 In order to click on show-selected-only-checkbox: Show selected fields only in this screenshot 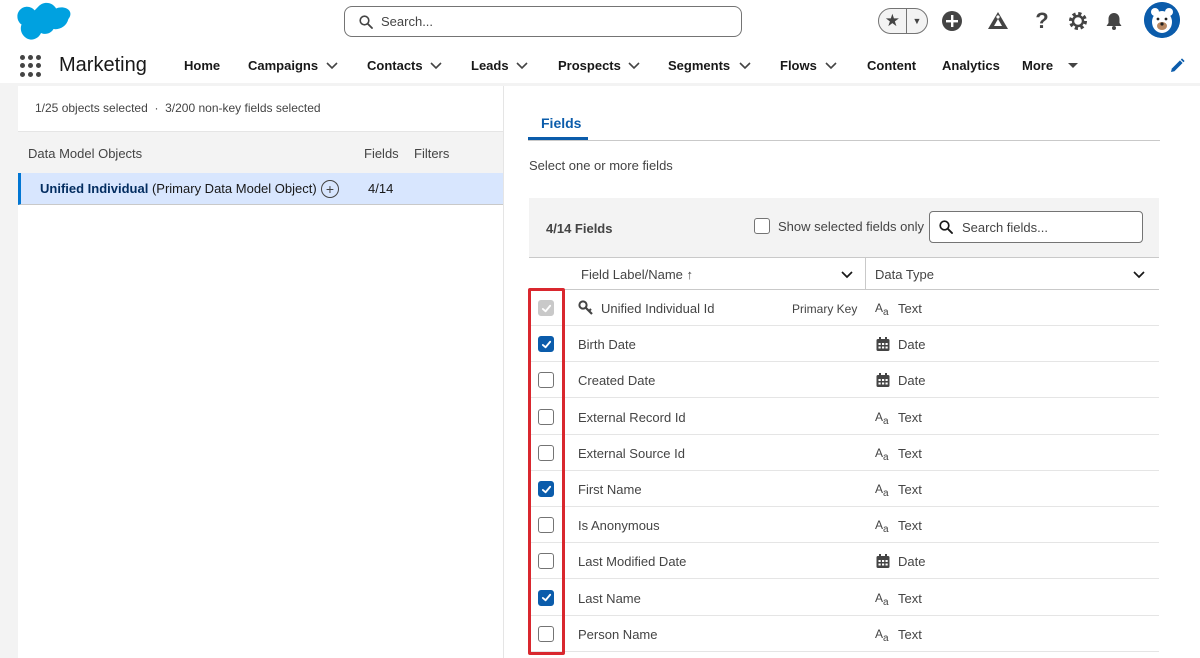, I will do `click(839, 226)`.